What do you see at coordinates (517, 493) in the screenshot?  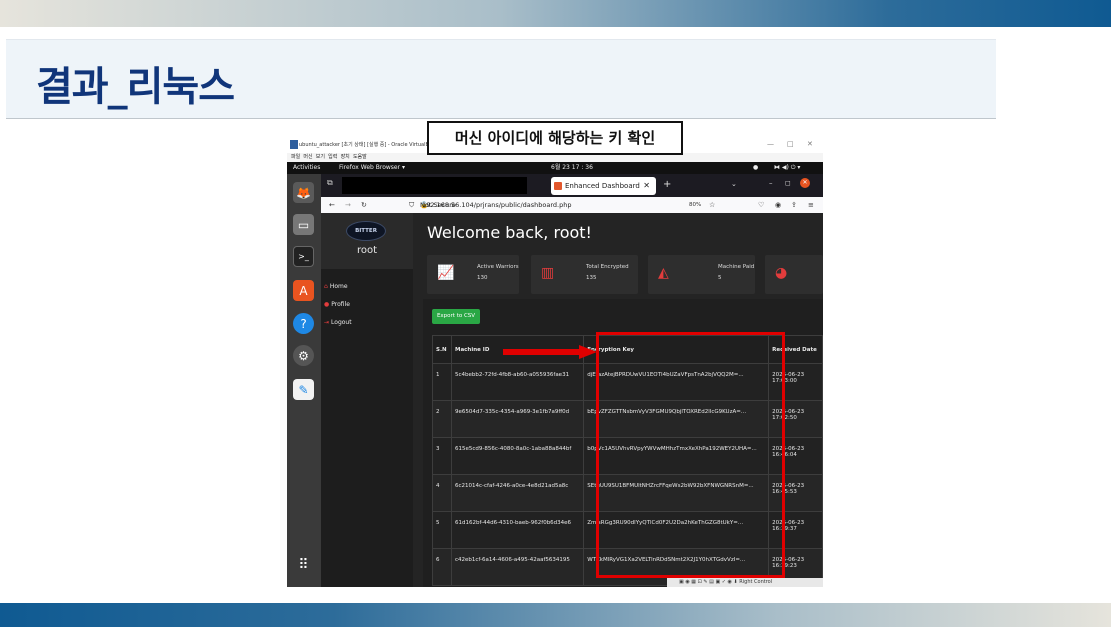 I see `cell-machine-id: 6c21014c-cfaf-4246-a0ce-4e8d21ad5a8c` at bounding box center [517, 493].